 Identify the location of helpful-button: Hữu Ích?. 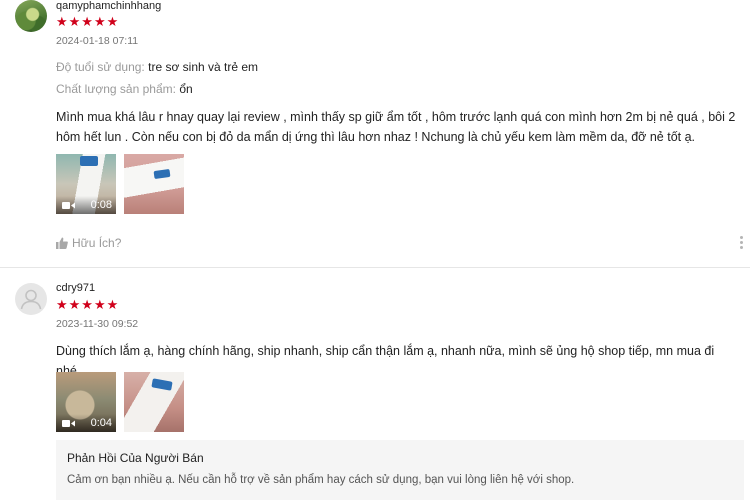
(88, 243).